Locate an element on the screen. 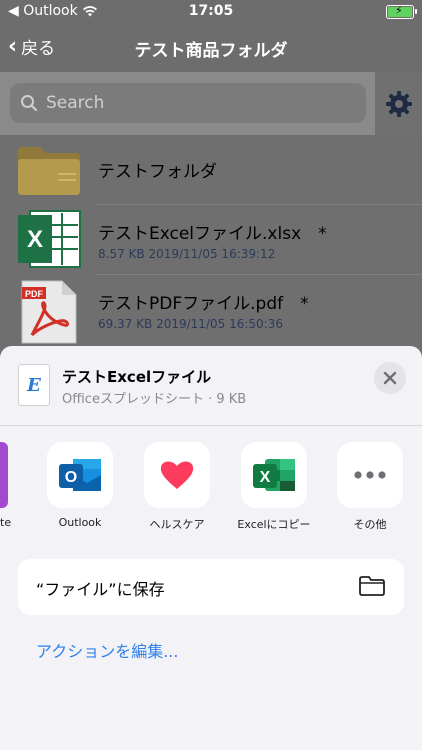 The image size is (422, 750). share-app-more: その他 is located at coordinates (370, 487).